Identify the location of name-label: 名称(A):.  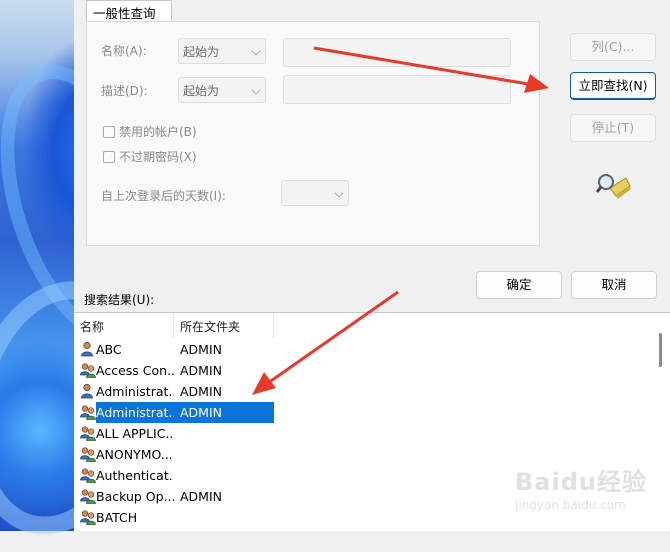
(124, 51).